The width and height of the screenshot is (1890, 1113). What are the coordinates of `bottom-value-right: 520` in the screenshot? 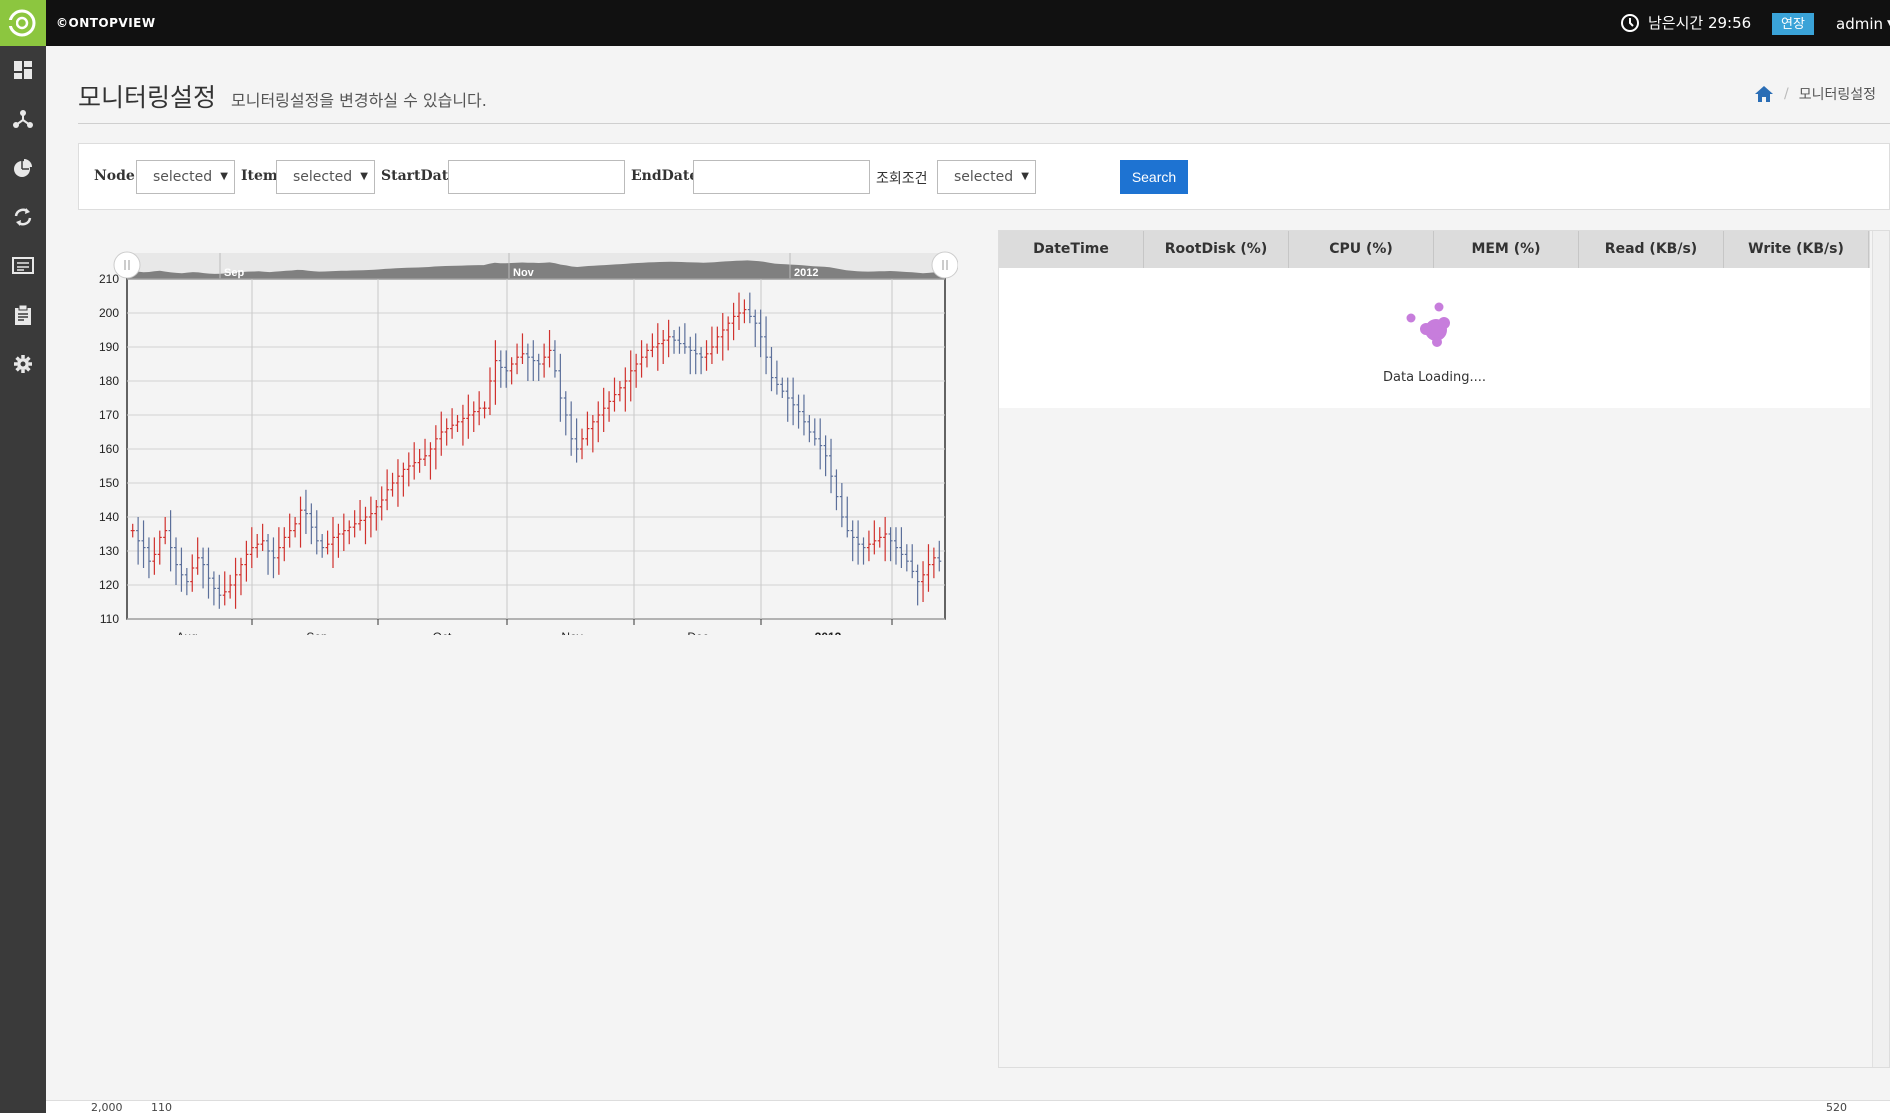 It's located at (1836, 1107).